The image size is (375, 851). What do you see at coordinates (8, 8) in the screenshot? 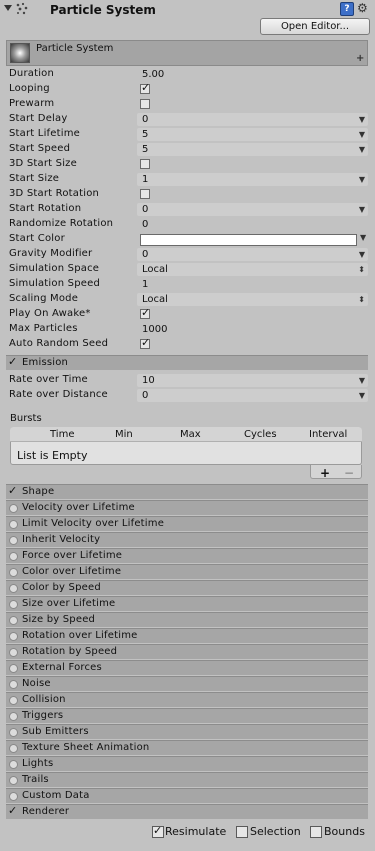
I see `foldout-arrow-icon` at bounding box center [8, 8].